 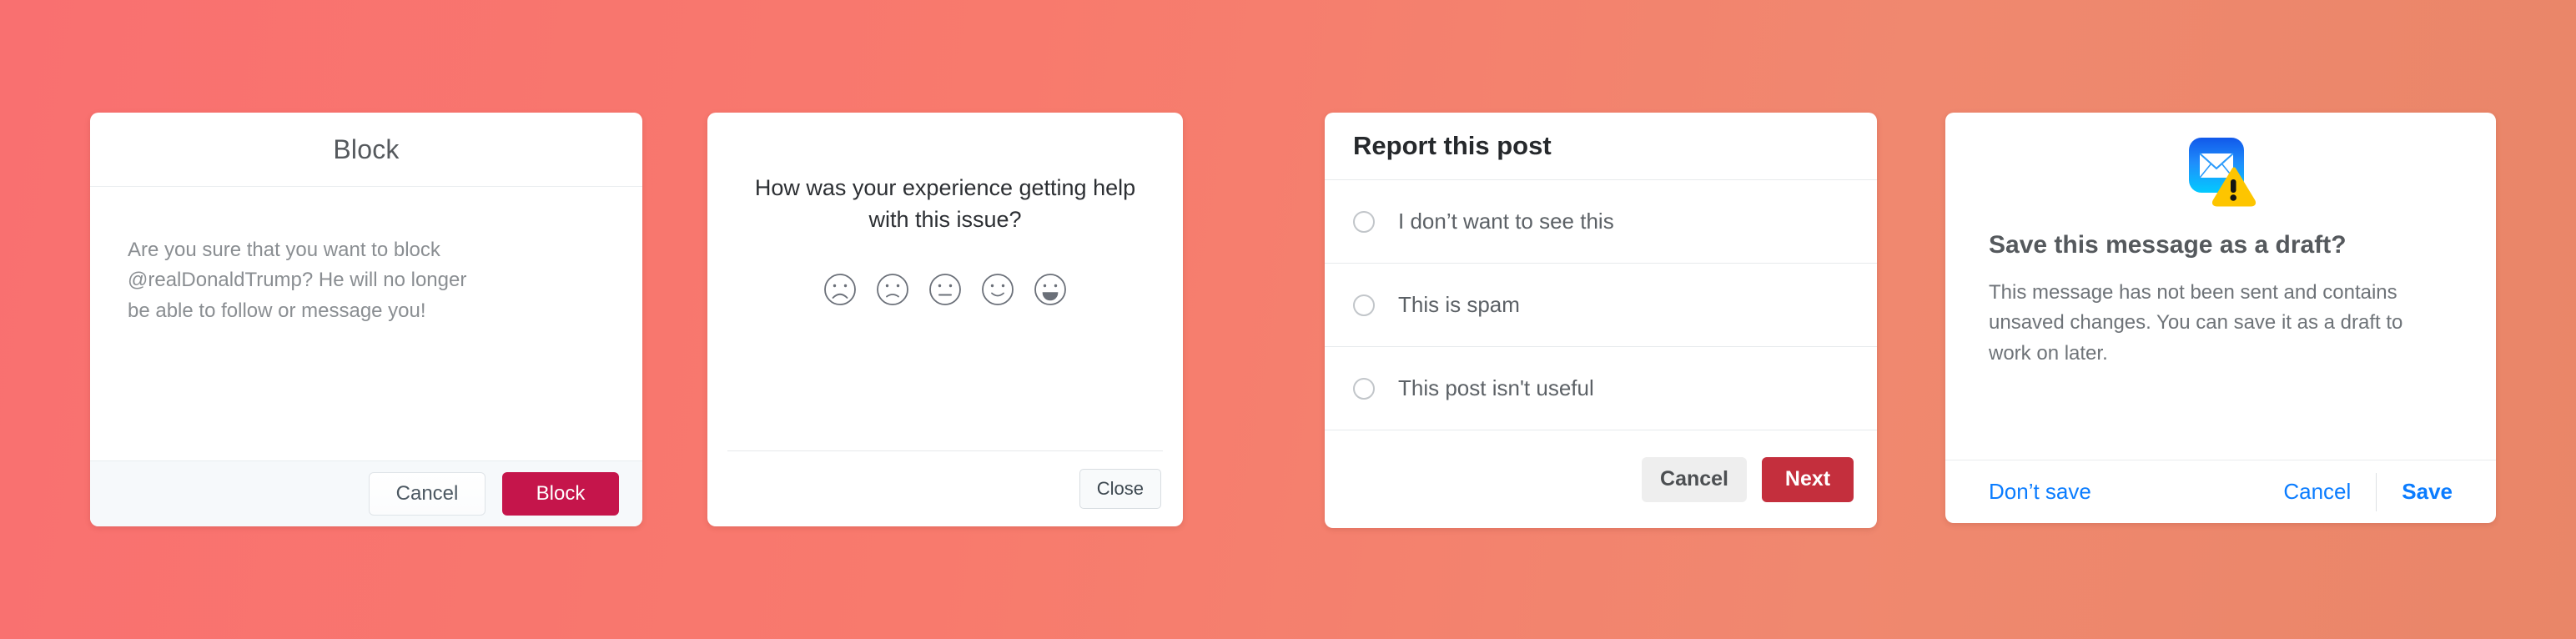 I want to click on report-post-title: Report this post, so click(x=1452, y=145).